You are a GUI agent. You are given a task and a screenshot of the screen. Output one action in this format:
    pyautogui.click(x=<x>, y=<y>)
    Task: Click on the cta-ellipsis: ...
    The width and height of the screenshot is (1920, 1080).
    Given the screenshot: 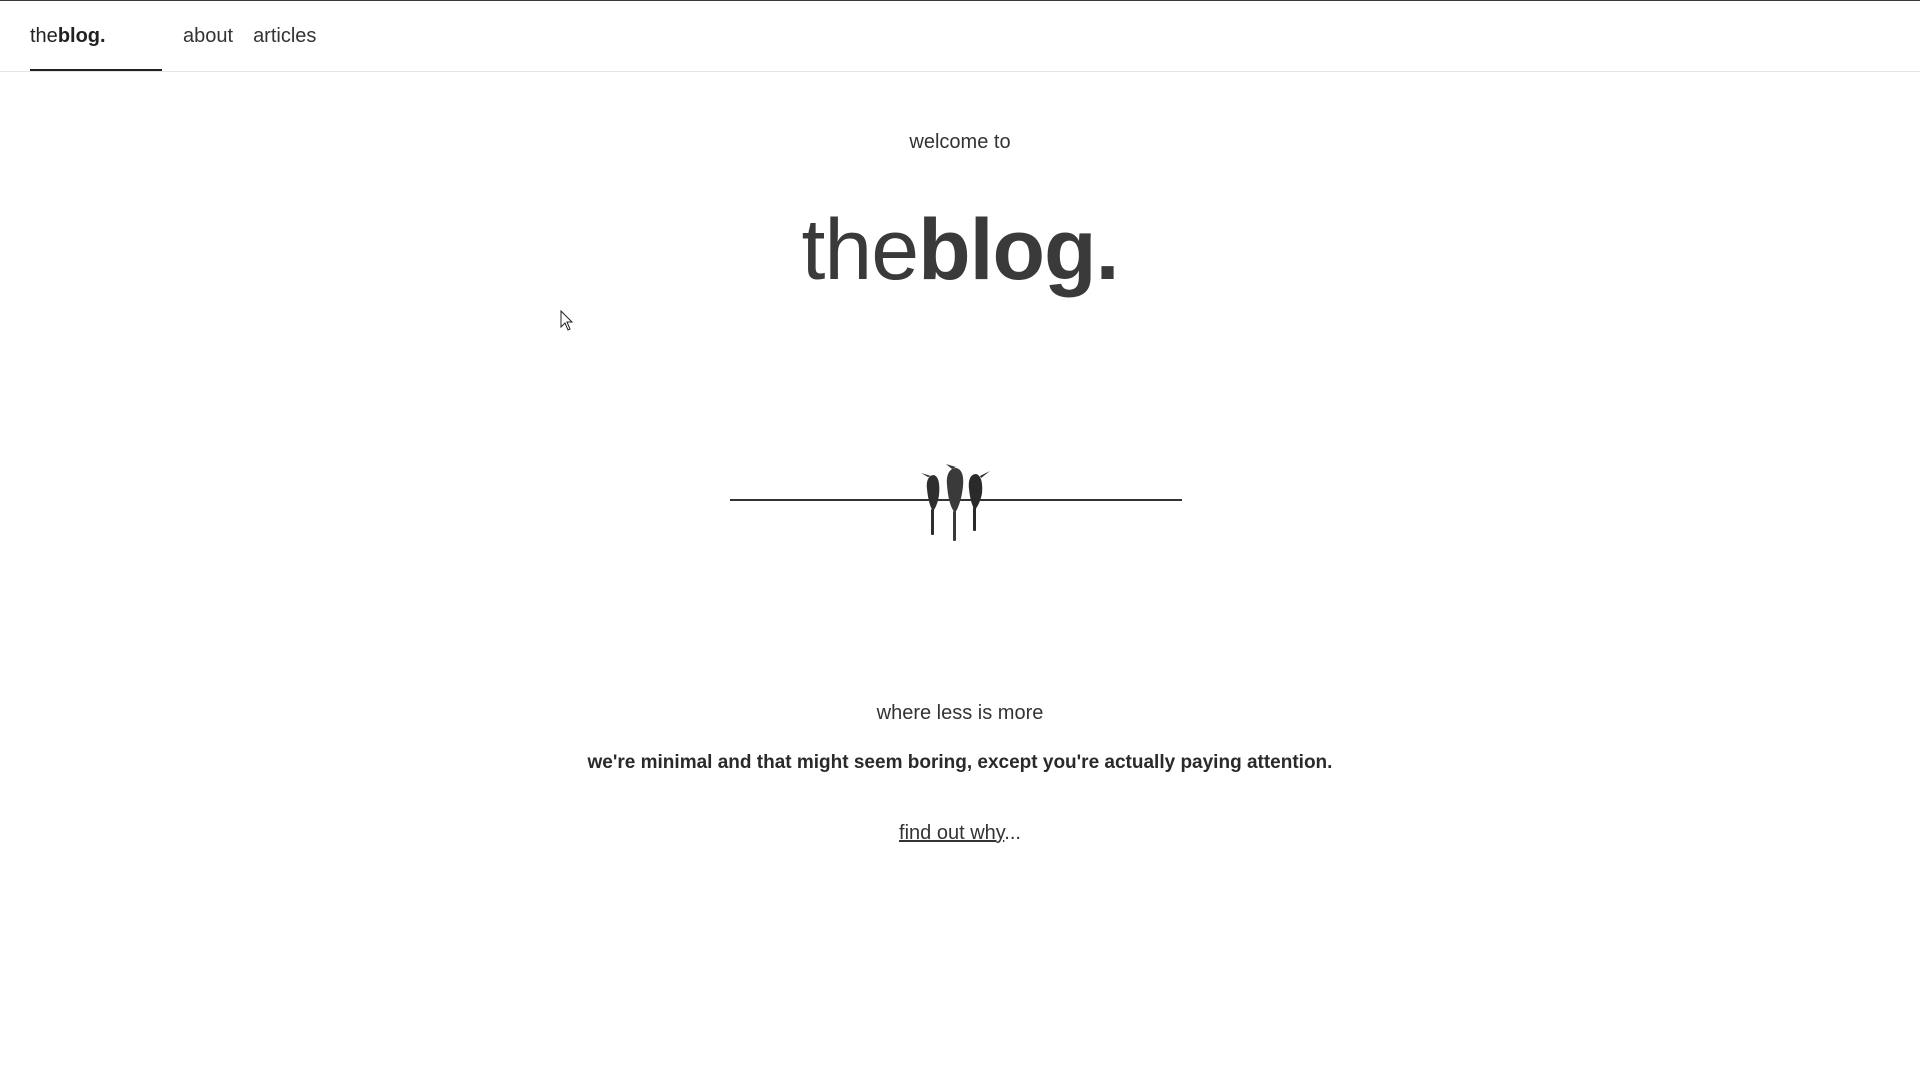 What is the action you would take?
    pyautogui.click(x=1012, y=833)
    